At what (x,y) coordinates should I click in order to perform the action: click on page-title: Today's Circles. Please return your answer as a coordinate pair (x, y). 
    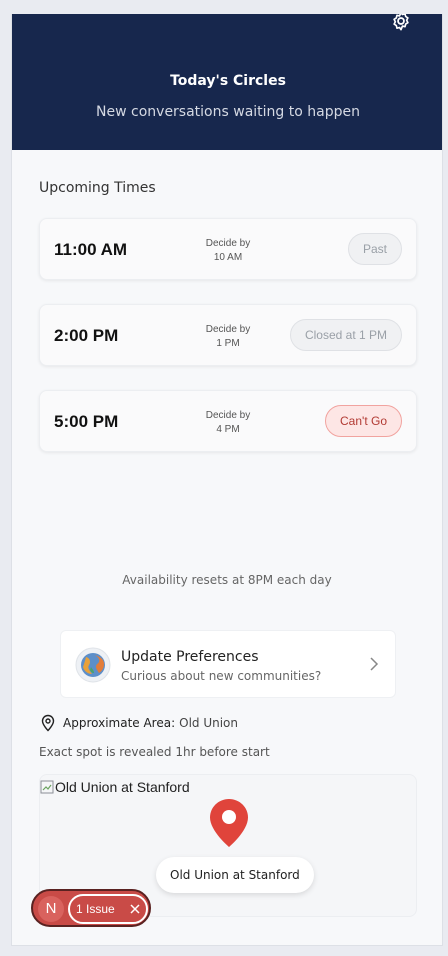
    Looking at the image, I should click on (228, 81).